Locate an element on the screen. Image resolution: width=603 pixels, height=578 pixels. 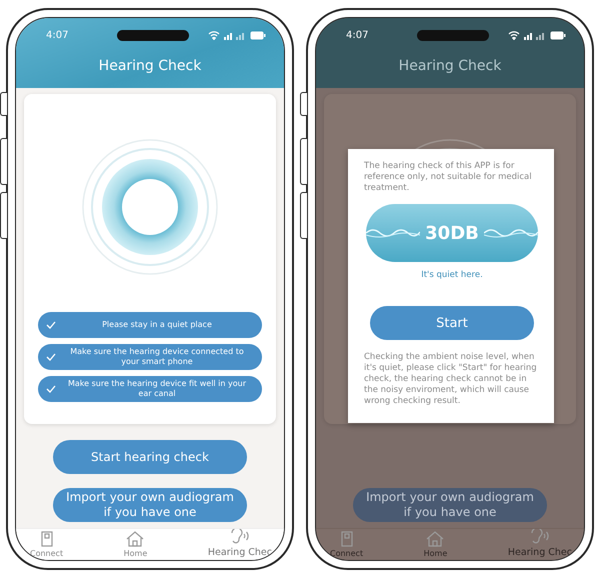
notice-text: The hearing check of this APP is for reference only, not suitable for medical treatment. is located at coordinates (448, 177).